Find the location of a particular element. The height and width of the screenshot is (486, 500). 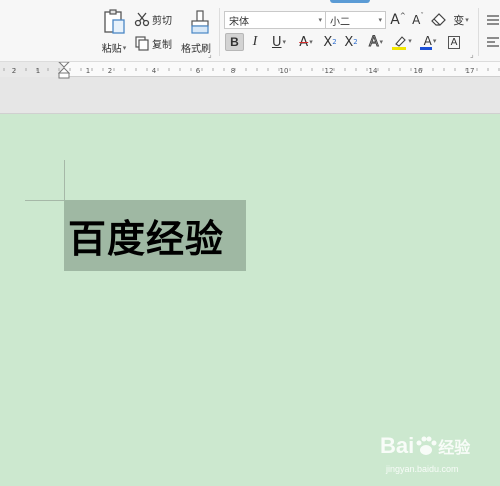

ruler-number: 14 is located at coordinates (373, 71).